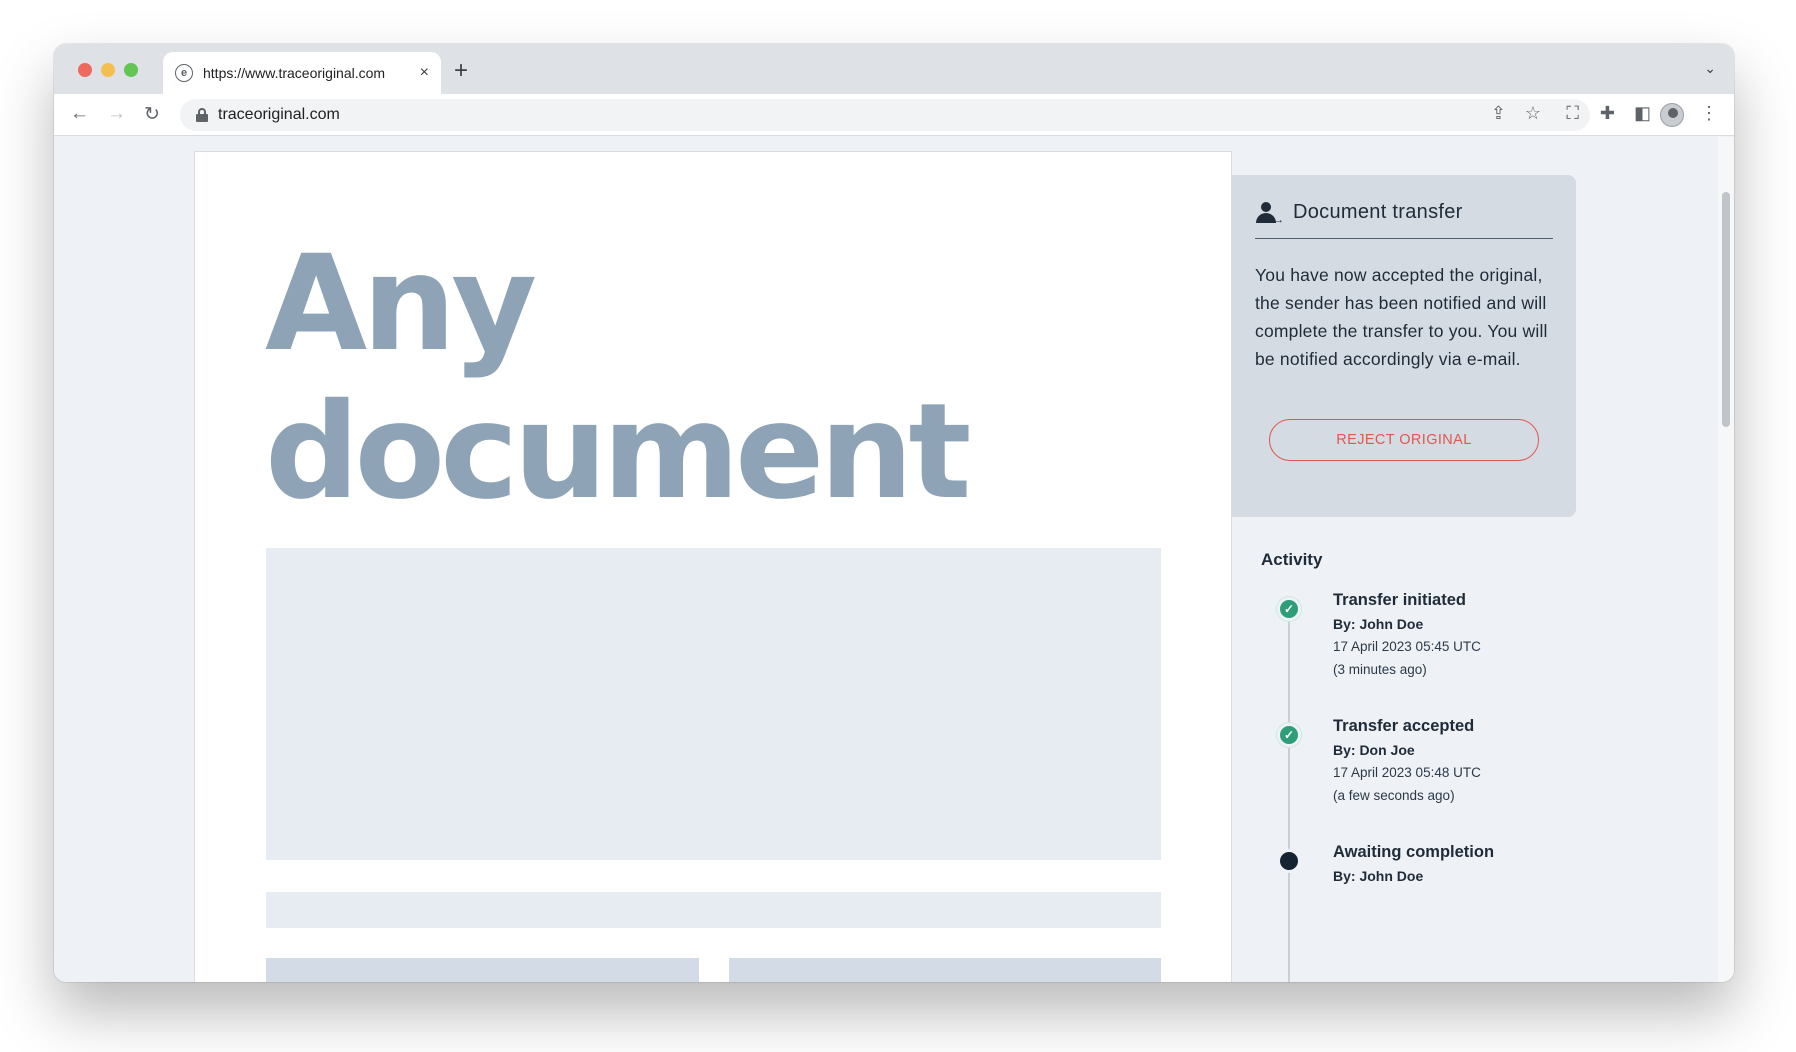 Image resolution: width=1796 pixels, height=1052 pixels. I want to click on document-heading: Any document, so click(618, 378).